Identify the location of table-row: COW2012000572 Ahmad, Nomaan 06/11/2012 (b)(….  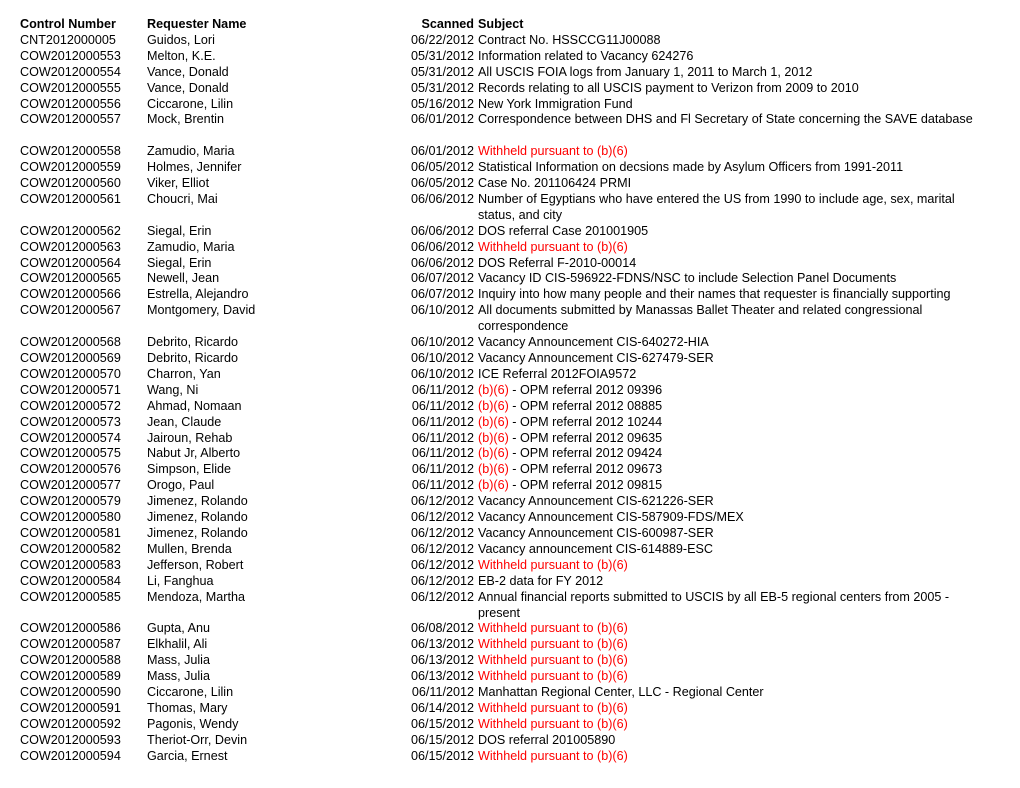
(510, 407).